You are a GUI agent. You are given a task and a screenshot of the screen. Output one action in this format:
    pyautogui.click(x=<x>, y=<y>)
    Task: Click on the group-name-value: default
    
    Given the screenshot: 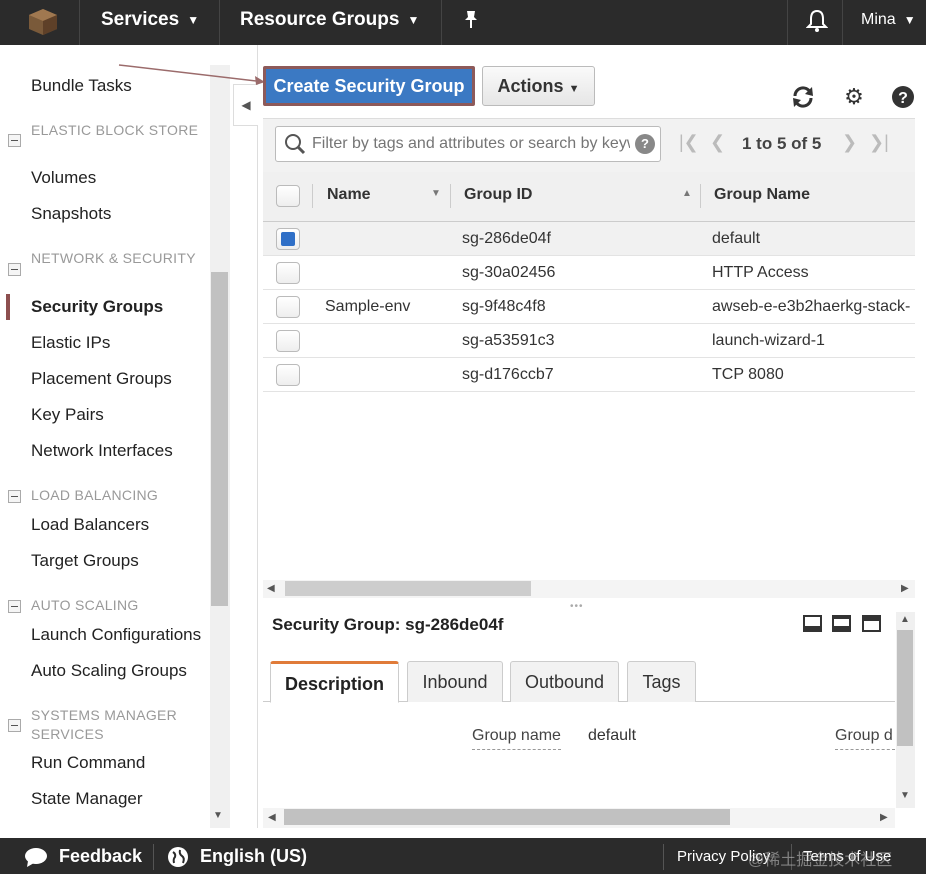 What is the action you would take?
    pyautogui.click(x=612, y=735)
    